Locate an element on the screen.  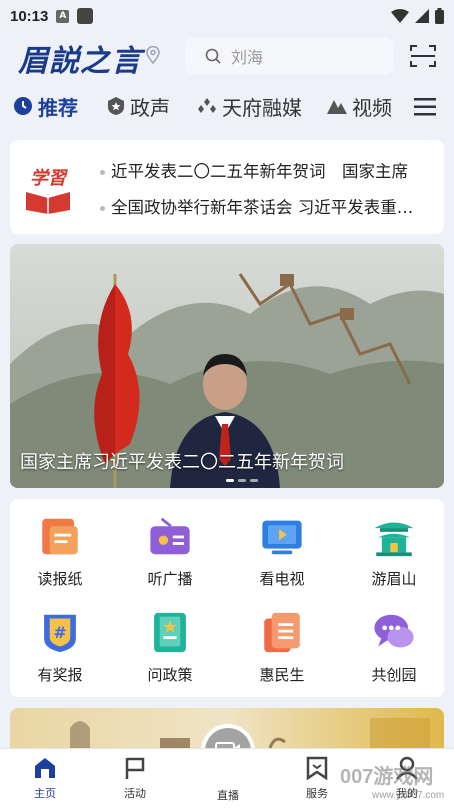
grid-item-tv: 看电视 is located at coordinates (282, 544).